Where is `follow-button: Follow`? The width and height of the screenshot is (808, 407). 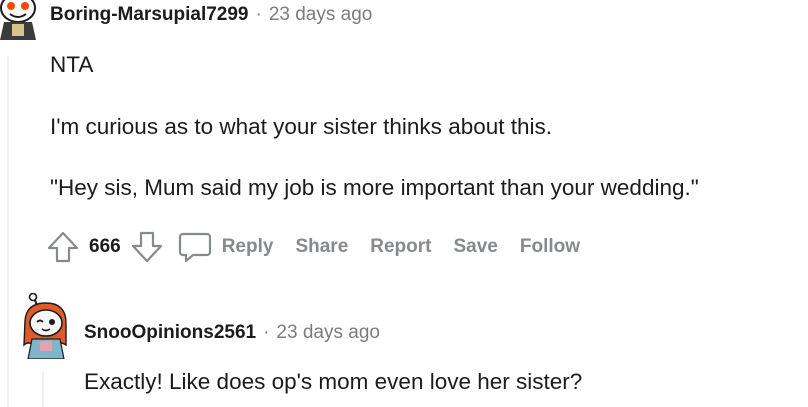 follow-button: Follow is located at coordinates (550, 247).